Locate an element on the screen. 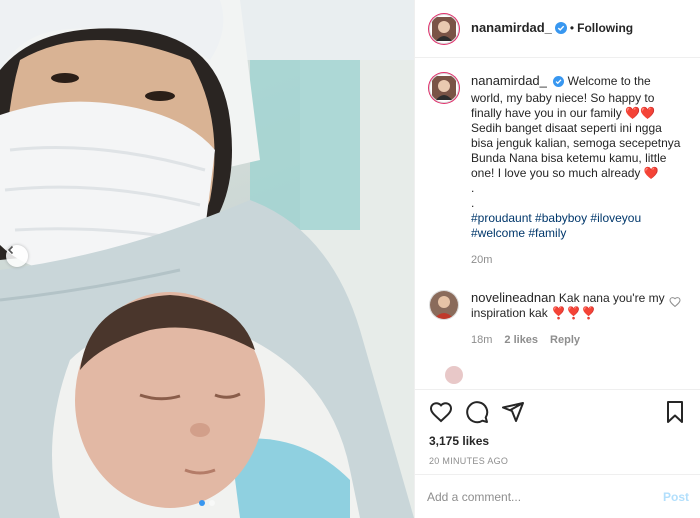 This screenshot has height=518, width=700. commenter-avatar is located at coordinates (444, 305).